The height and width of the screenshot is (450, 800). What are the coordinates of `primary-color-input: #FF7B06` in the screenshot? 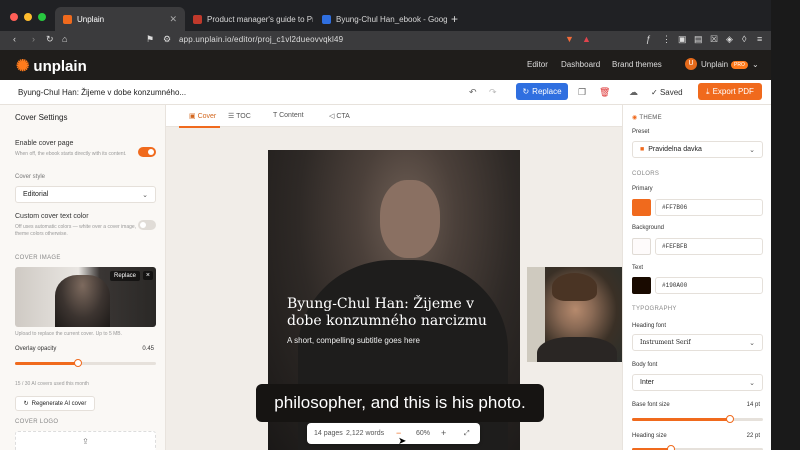 It's located at (709, 207).